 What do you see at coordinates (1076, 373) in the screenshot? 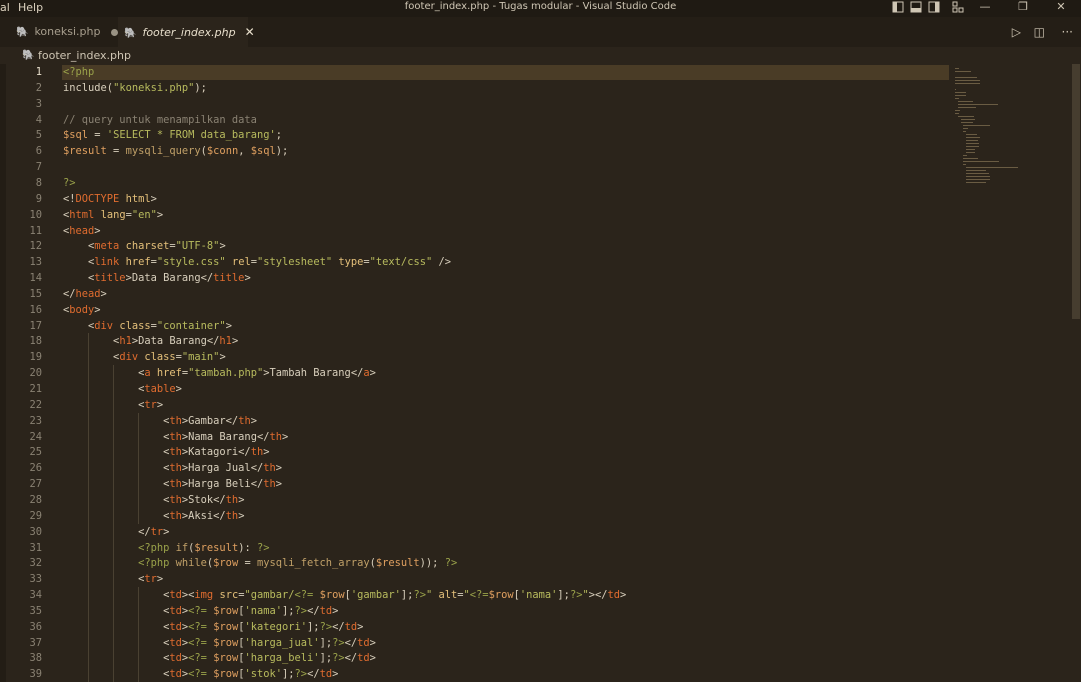
I see `vertical-scrollbar` at bounding box center [1076, 373].